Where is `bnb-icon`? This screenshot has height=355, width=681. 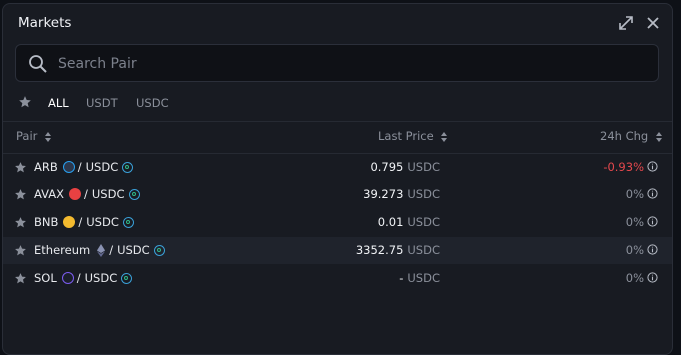 bnb-icon is located at coordinates (69, 222).